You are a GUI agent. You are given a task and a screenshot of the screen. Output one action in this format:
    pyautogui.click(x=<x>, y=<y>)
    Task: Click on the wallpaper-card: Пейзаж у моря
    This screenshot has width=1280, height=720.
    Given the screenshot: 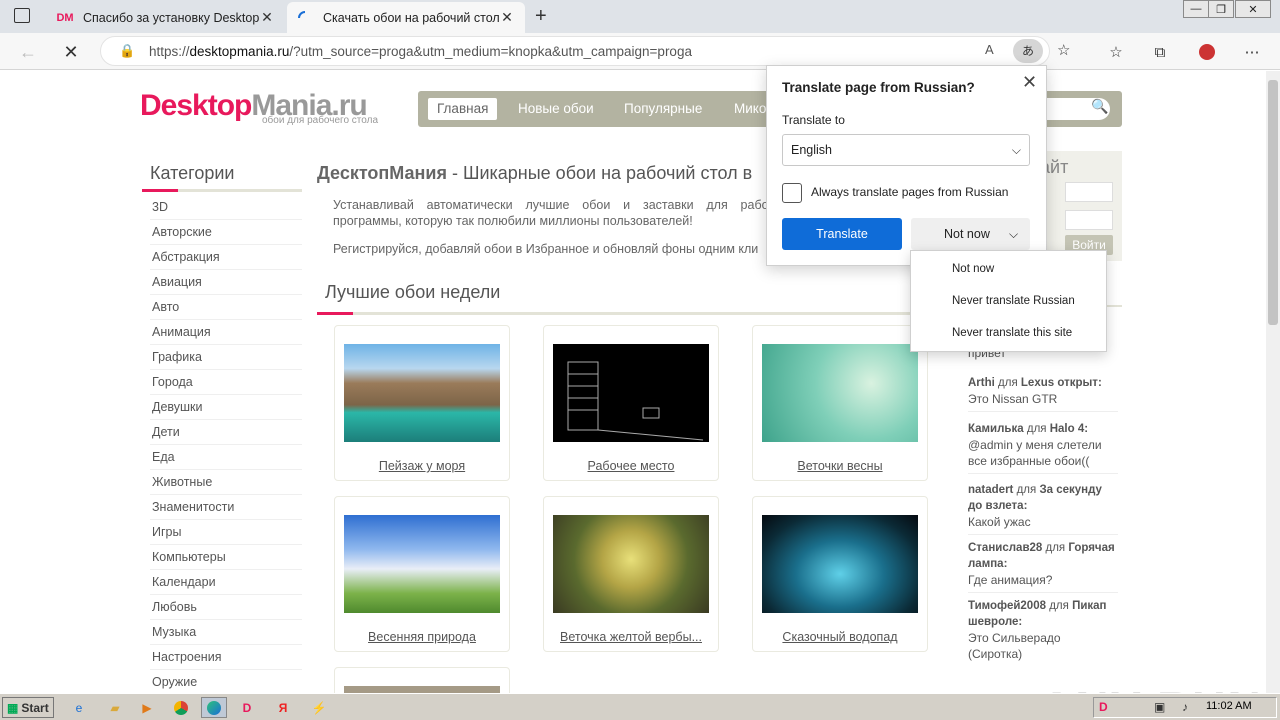 What is the action you would take?
    pyautogui.click(x=422, y=403)
    